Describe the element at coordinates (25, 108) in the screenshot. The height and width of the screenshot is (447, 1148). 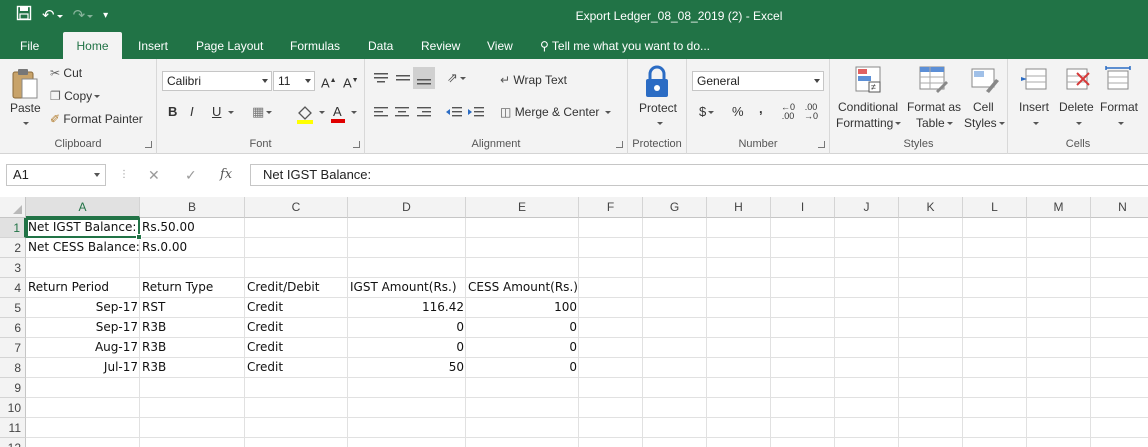
I see `paste-button: Paste` at that location.